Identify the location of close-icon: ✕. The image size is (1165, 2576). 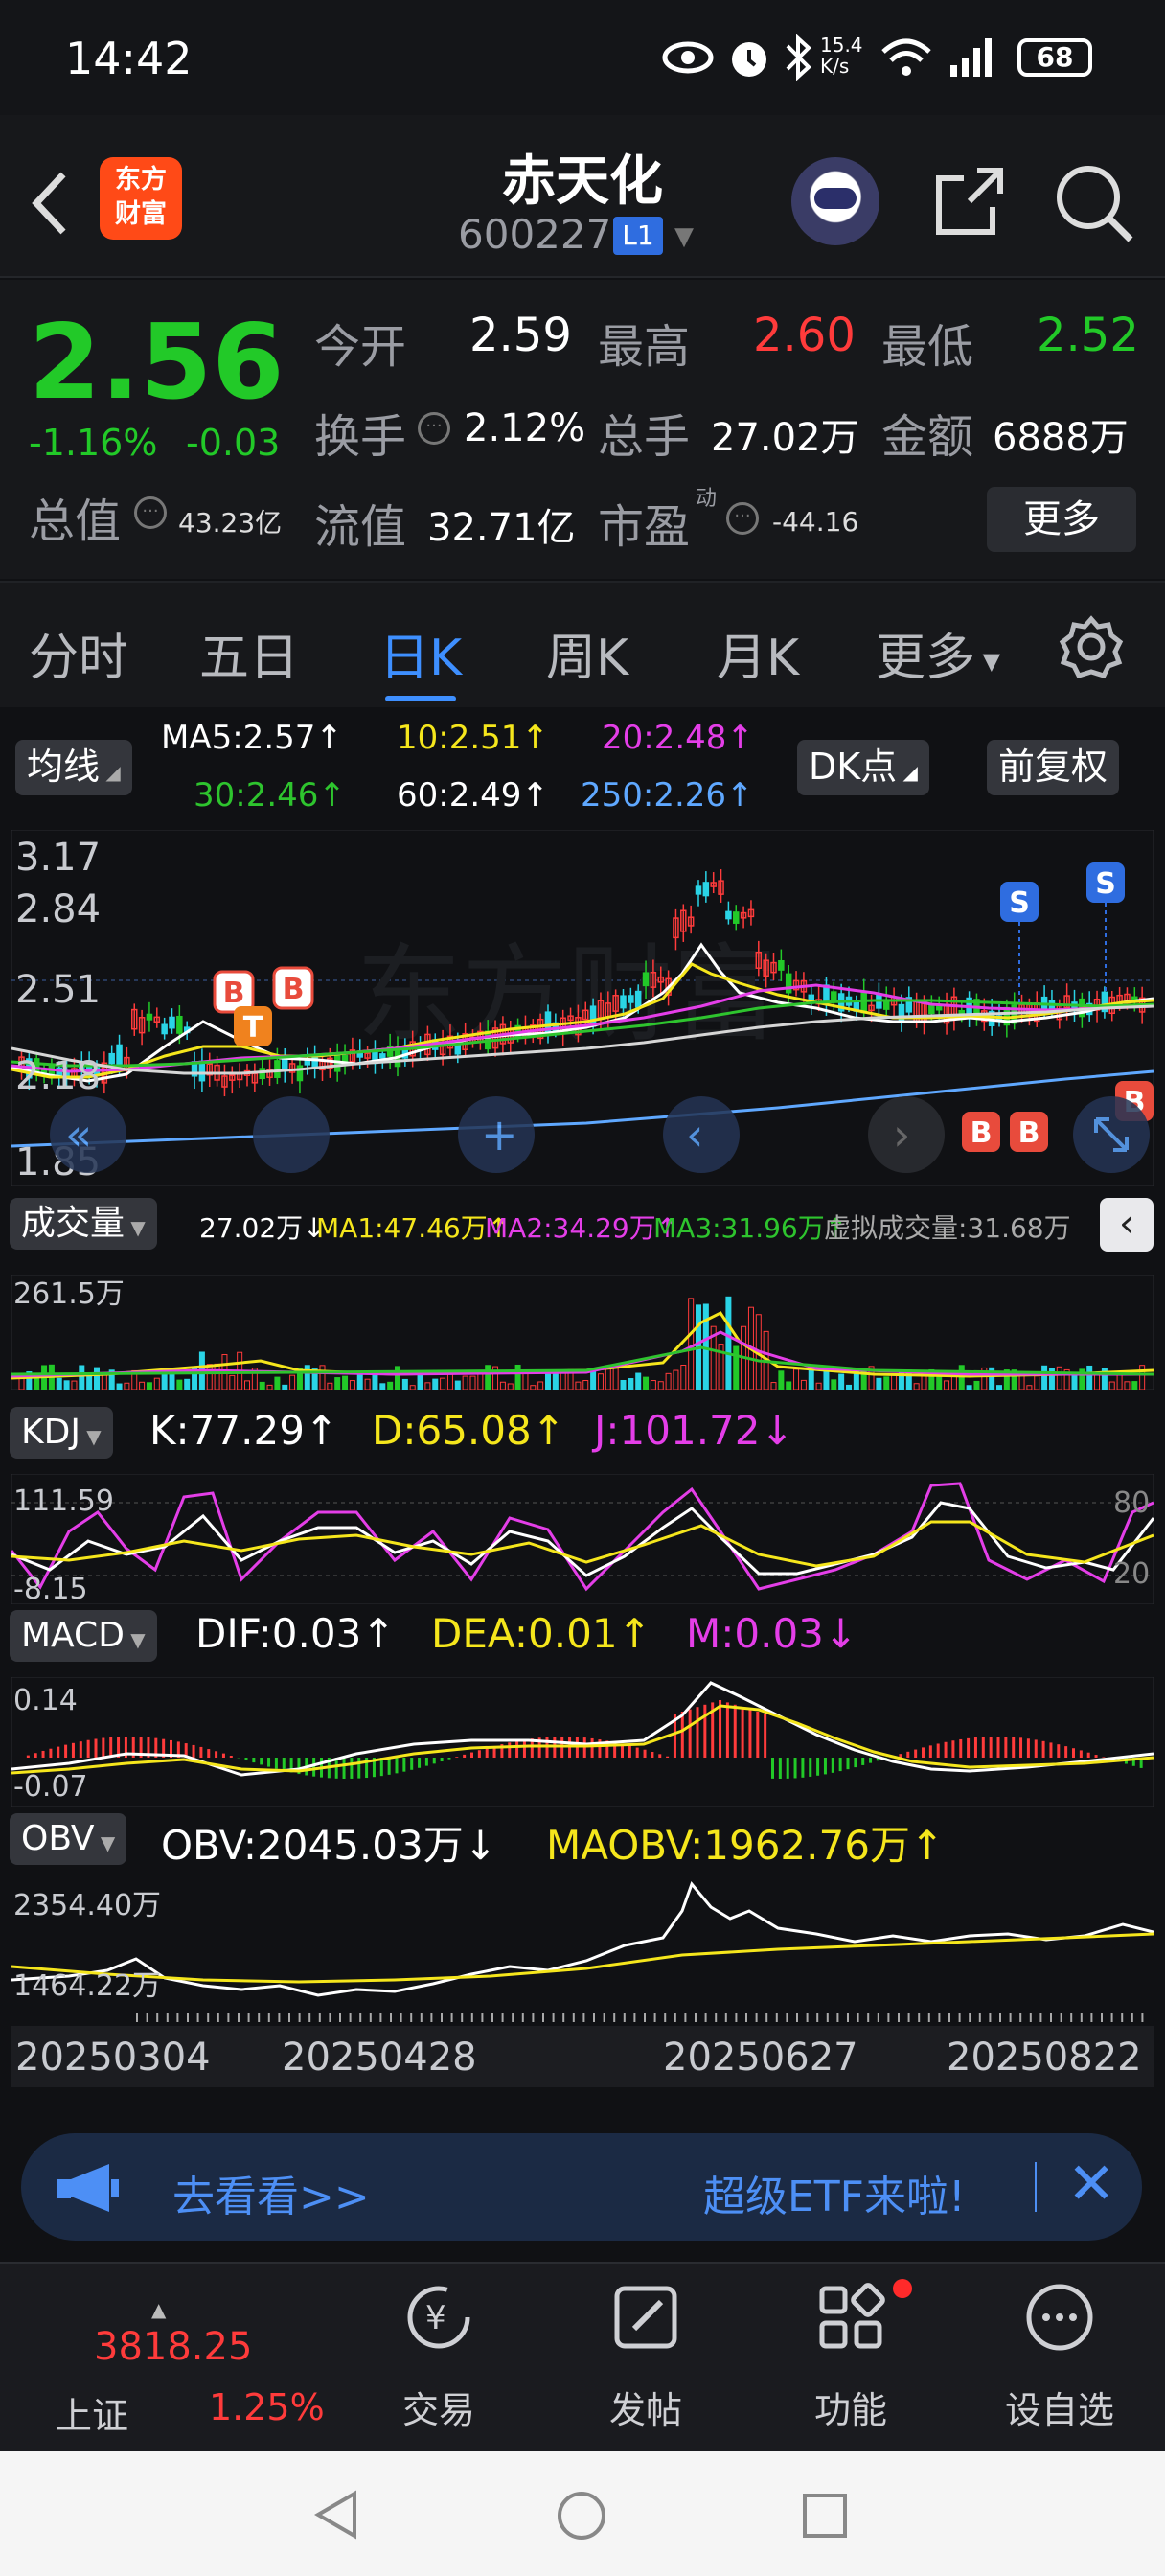
(1091, 2184).